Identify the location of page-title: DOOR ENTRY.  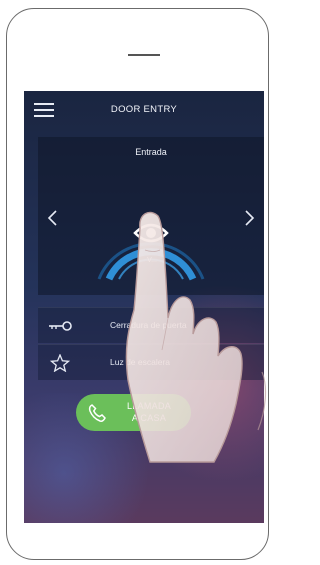
(144, 109).